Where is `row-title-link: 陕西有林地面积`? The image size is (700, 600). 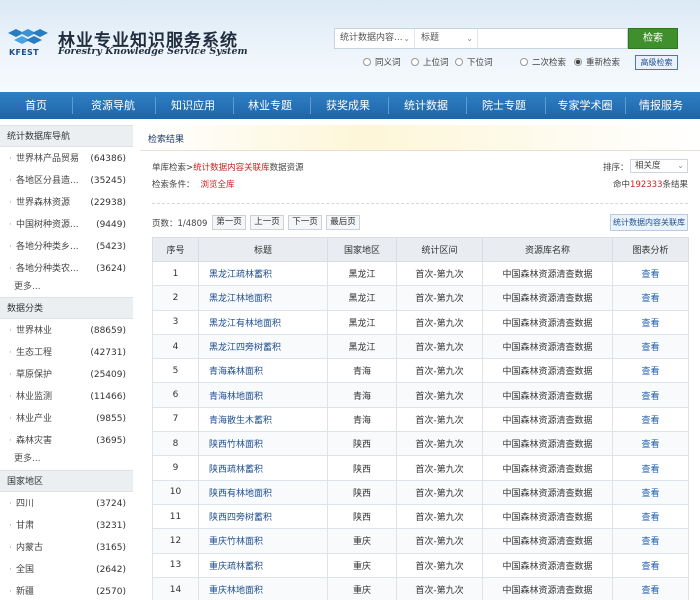 row-title-link: 陕西有林地面积 is located at coordinates (263, 492).